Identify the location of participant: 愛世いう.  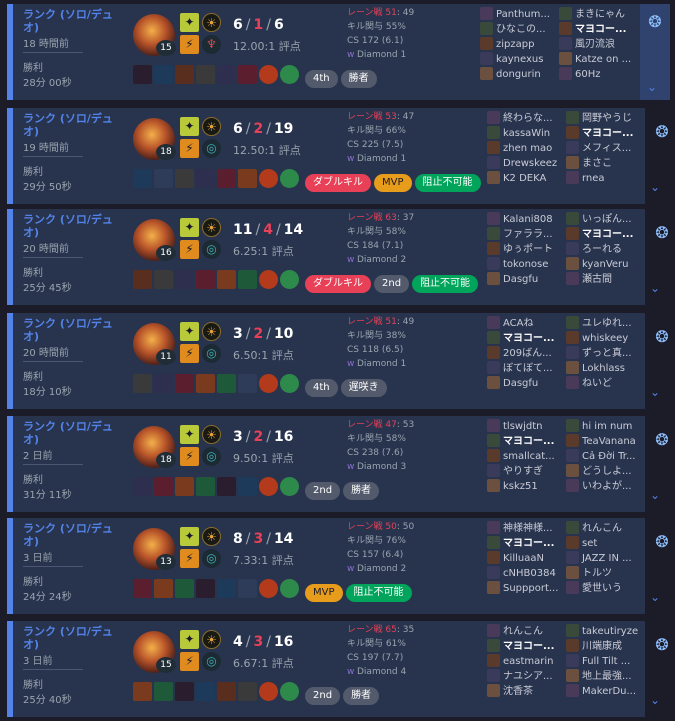
(606, 588).